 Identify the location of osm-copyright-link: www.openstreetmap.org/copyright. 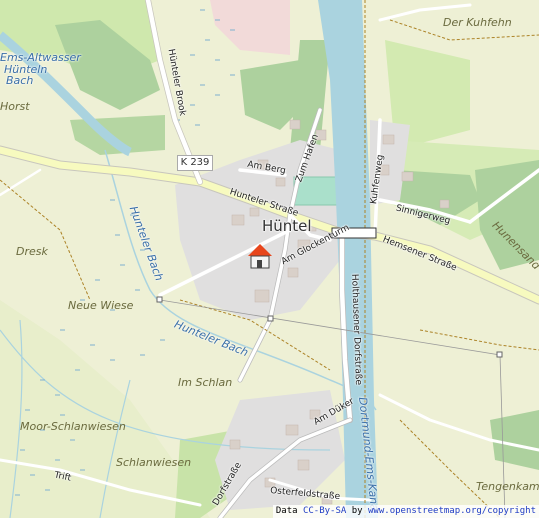
(452, 511).